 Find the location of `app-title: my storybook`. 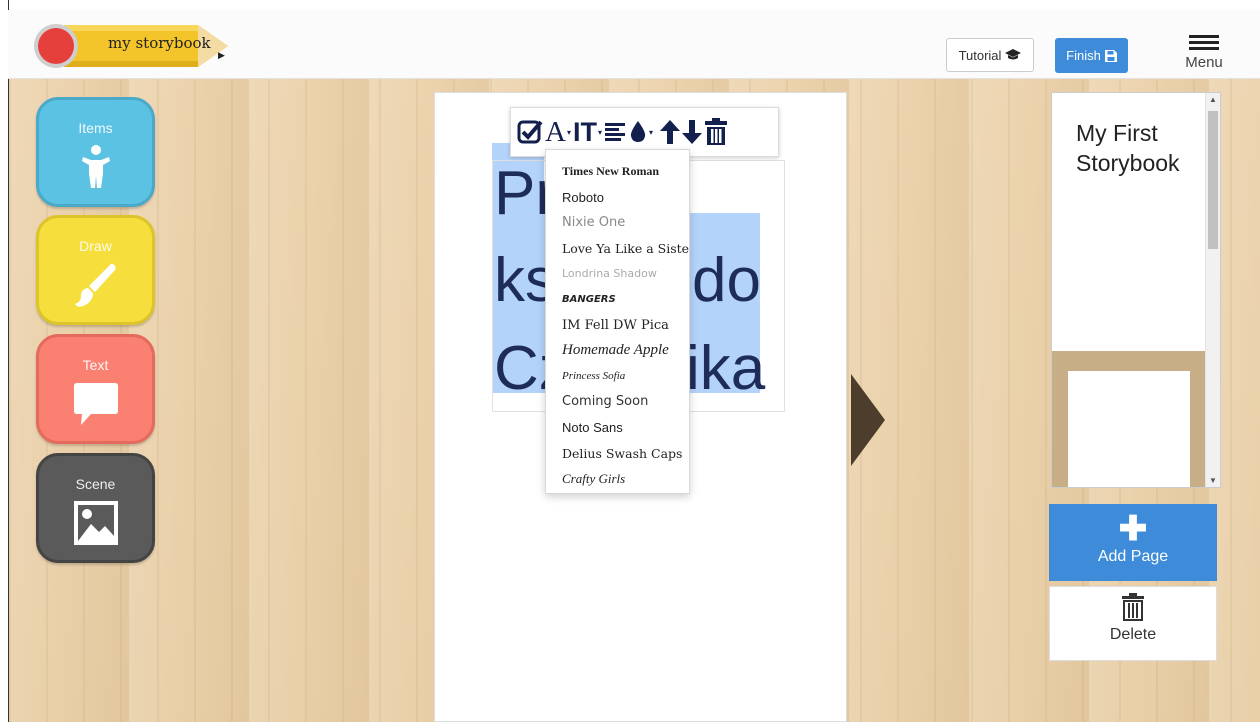

app-title: my storybook is located at coordinates (159, 43).